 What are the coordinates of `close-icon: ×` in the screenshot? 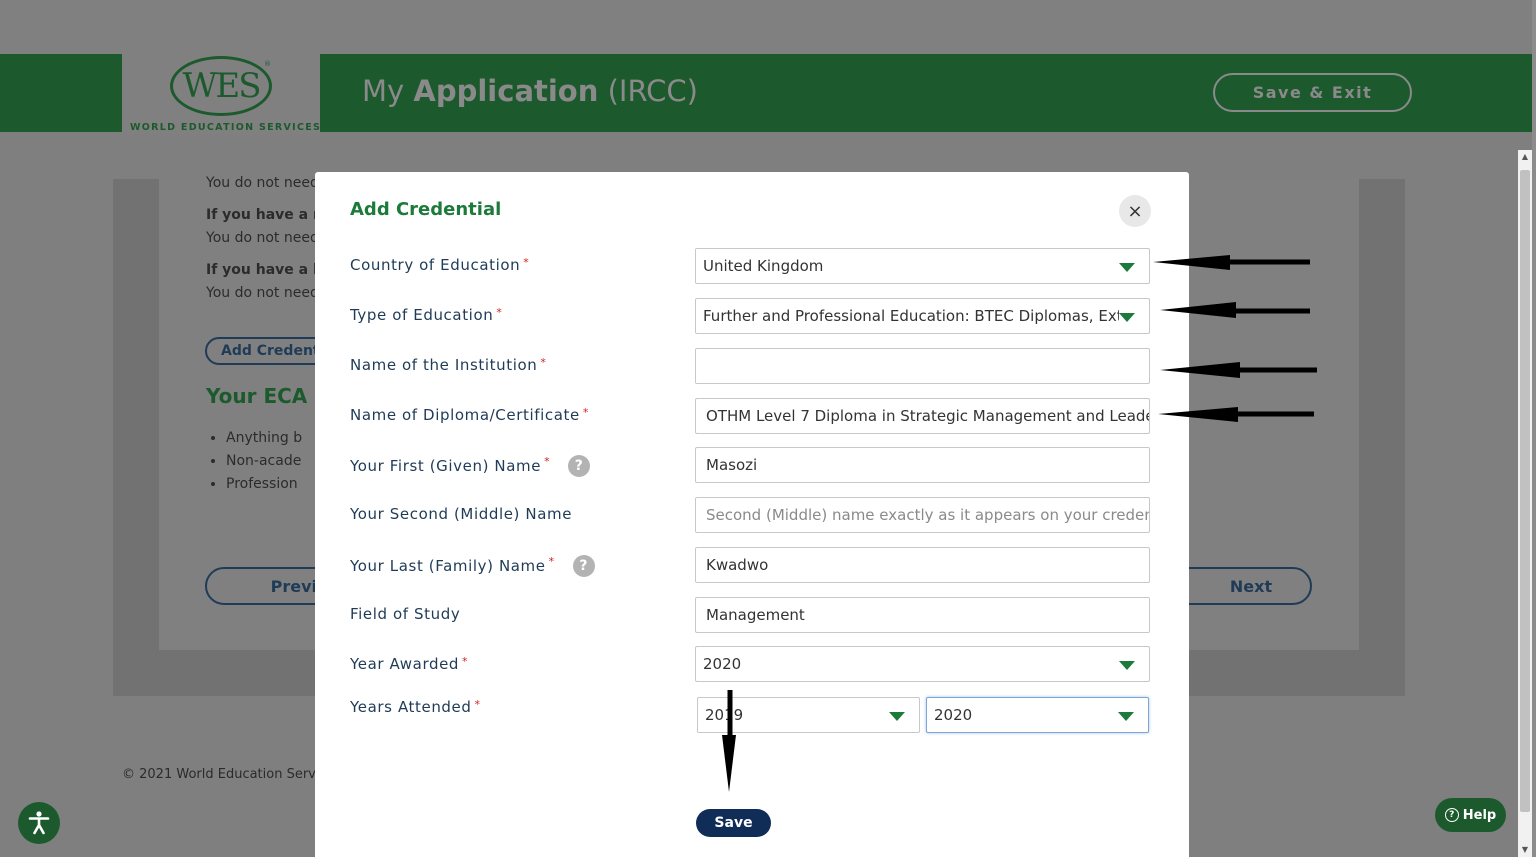 It's located at (1135, 211).